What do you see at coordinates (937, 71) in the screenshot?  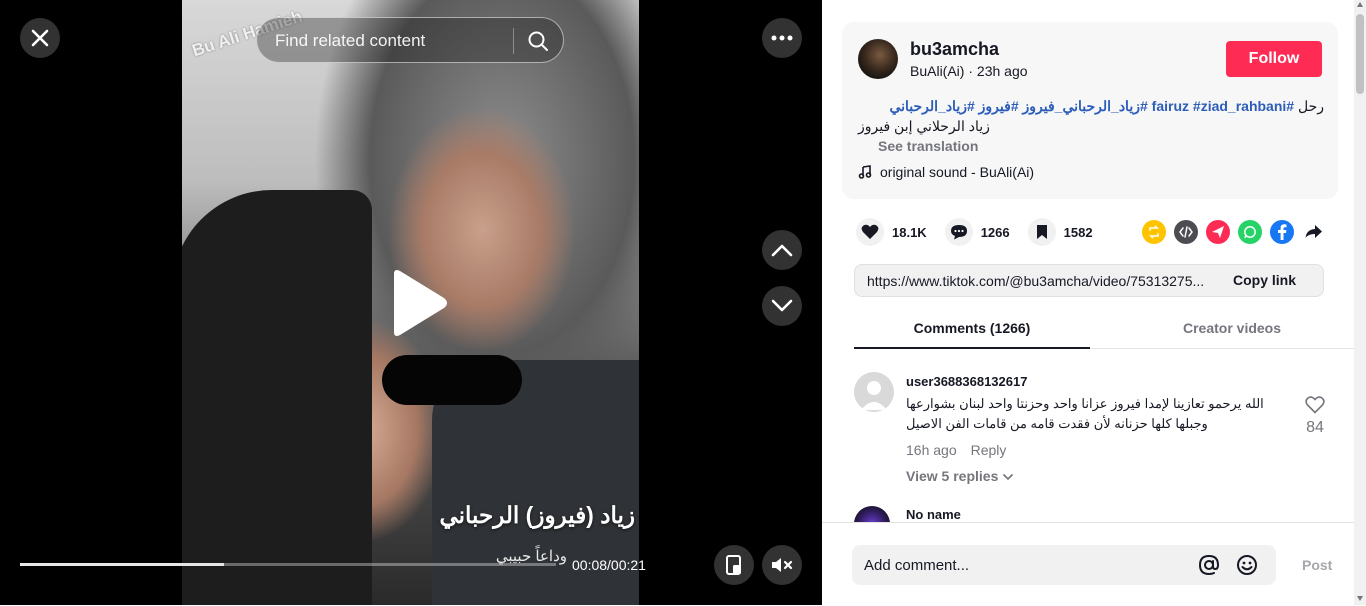 I see `author-nickname: BuAli(Ai)` at bounding box center [937, 71].